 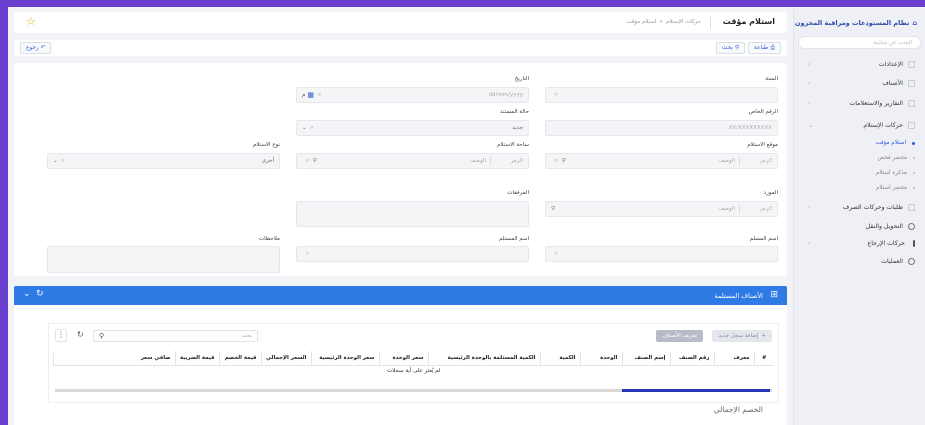 What do you see at coordinates (600, 358) in the screenshot?
I see `column-header: الوحدة` at bounding box center [600, 358].